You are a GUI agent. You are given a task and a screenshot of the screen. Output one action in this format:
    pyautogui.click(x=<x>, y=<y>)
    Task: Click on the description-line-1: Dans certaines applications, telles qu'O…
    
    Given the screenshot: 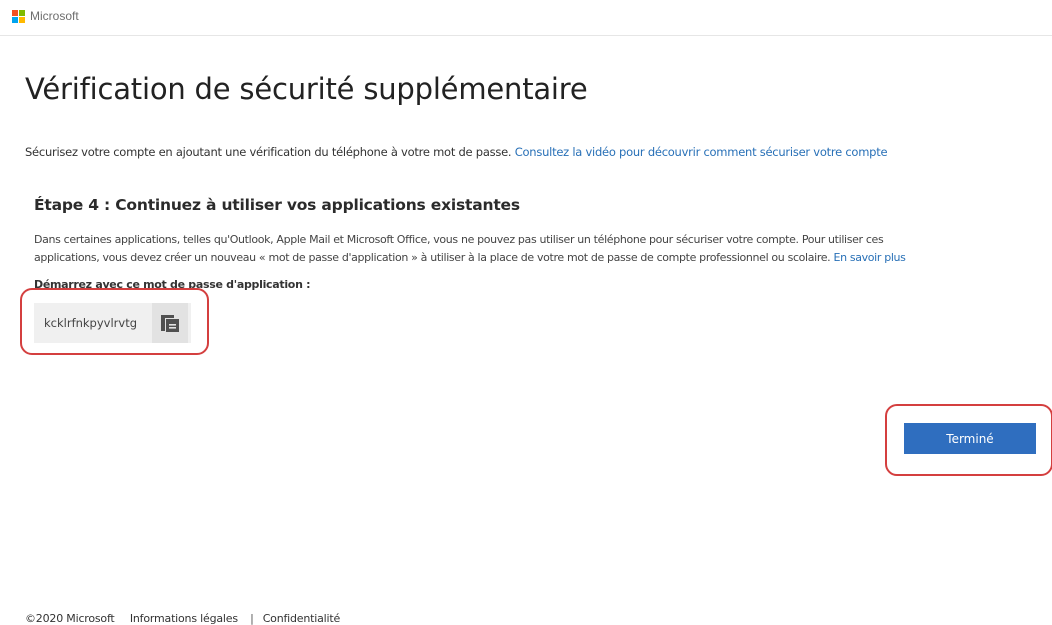 What is the action you would take?
    pyautogui.click(x=459, y=239)
    